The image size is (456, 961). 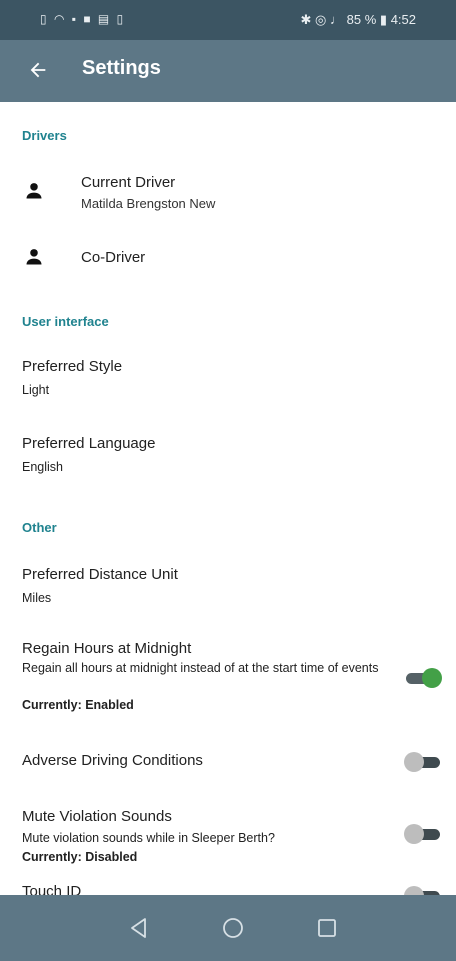 What do you see at coordinates (228, 889) in the screenshot?
I see `touch-id-item: Touch ID` at bounding box center [228, 889].